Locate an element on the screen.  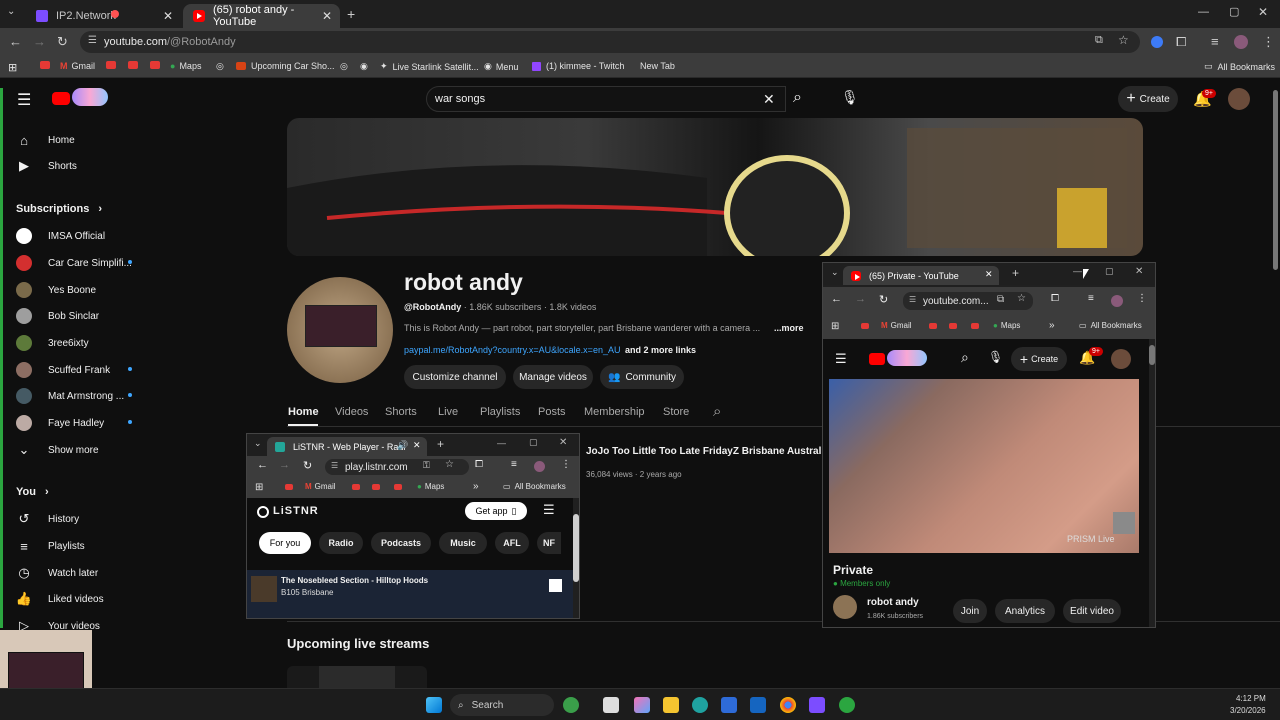
sub-imsa: IMSA Official is located at coordinates (60, 236).